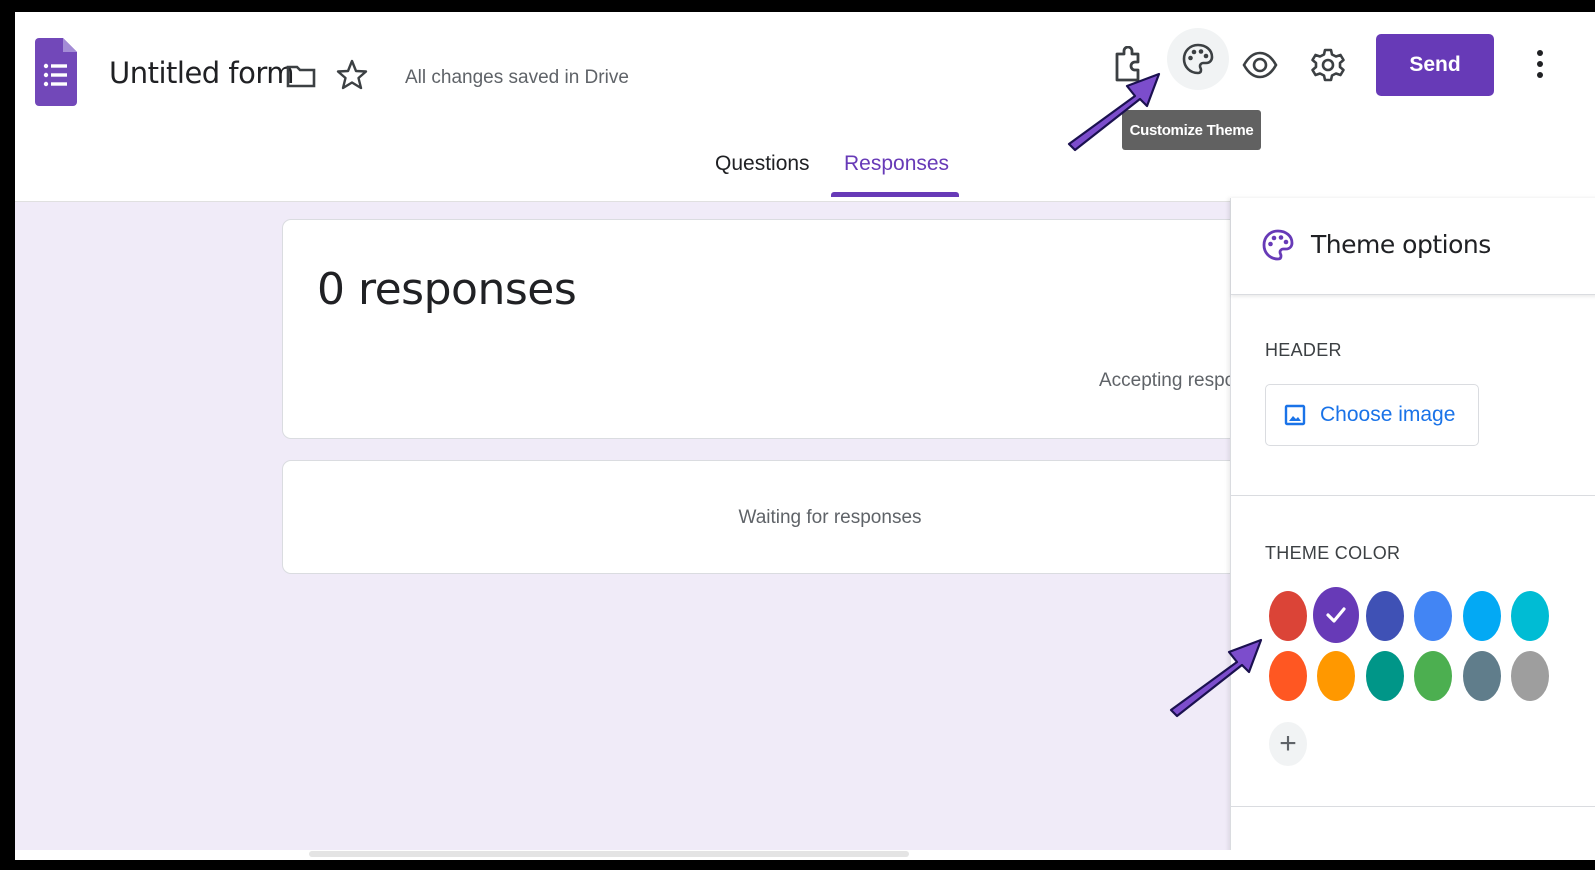  I want to click on color-swatch-blue-grey, so click(1482, 676).